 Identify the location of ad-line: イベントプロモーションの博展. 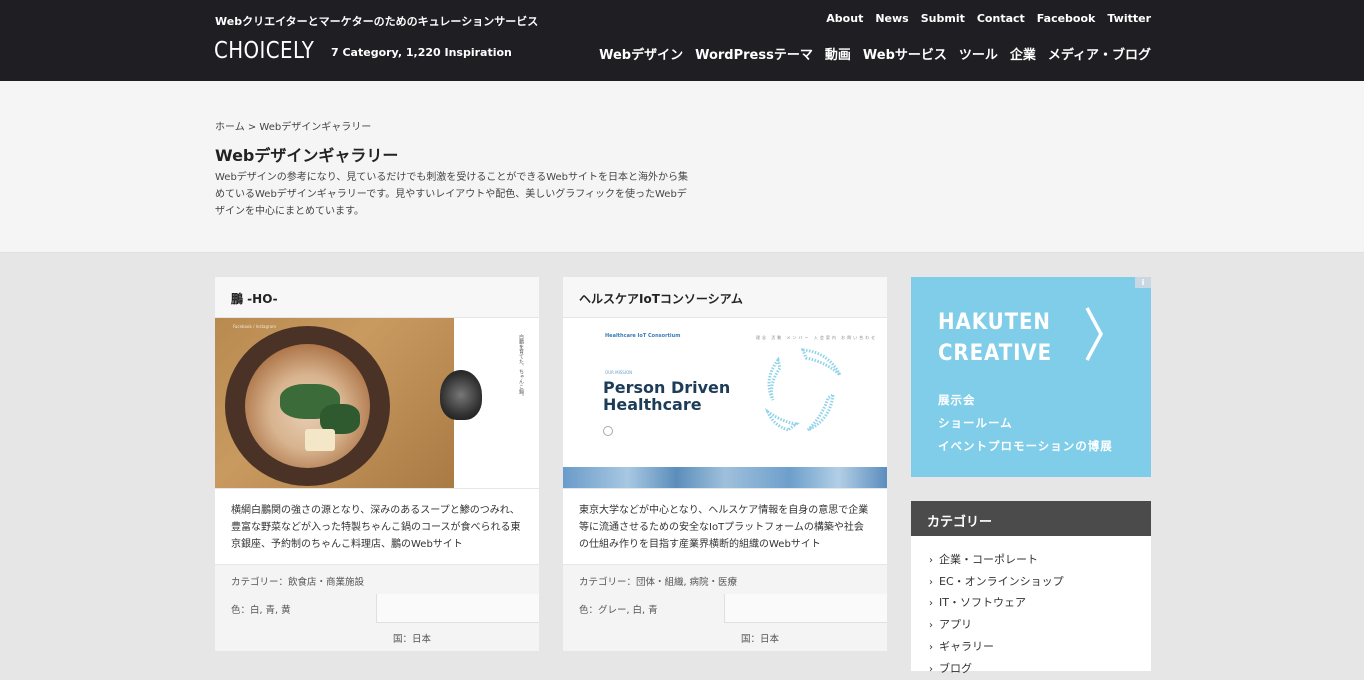
(1025, 446).